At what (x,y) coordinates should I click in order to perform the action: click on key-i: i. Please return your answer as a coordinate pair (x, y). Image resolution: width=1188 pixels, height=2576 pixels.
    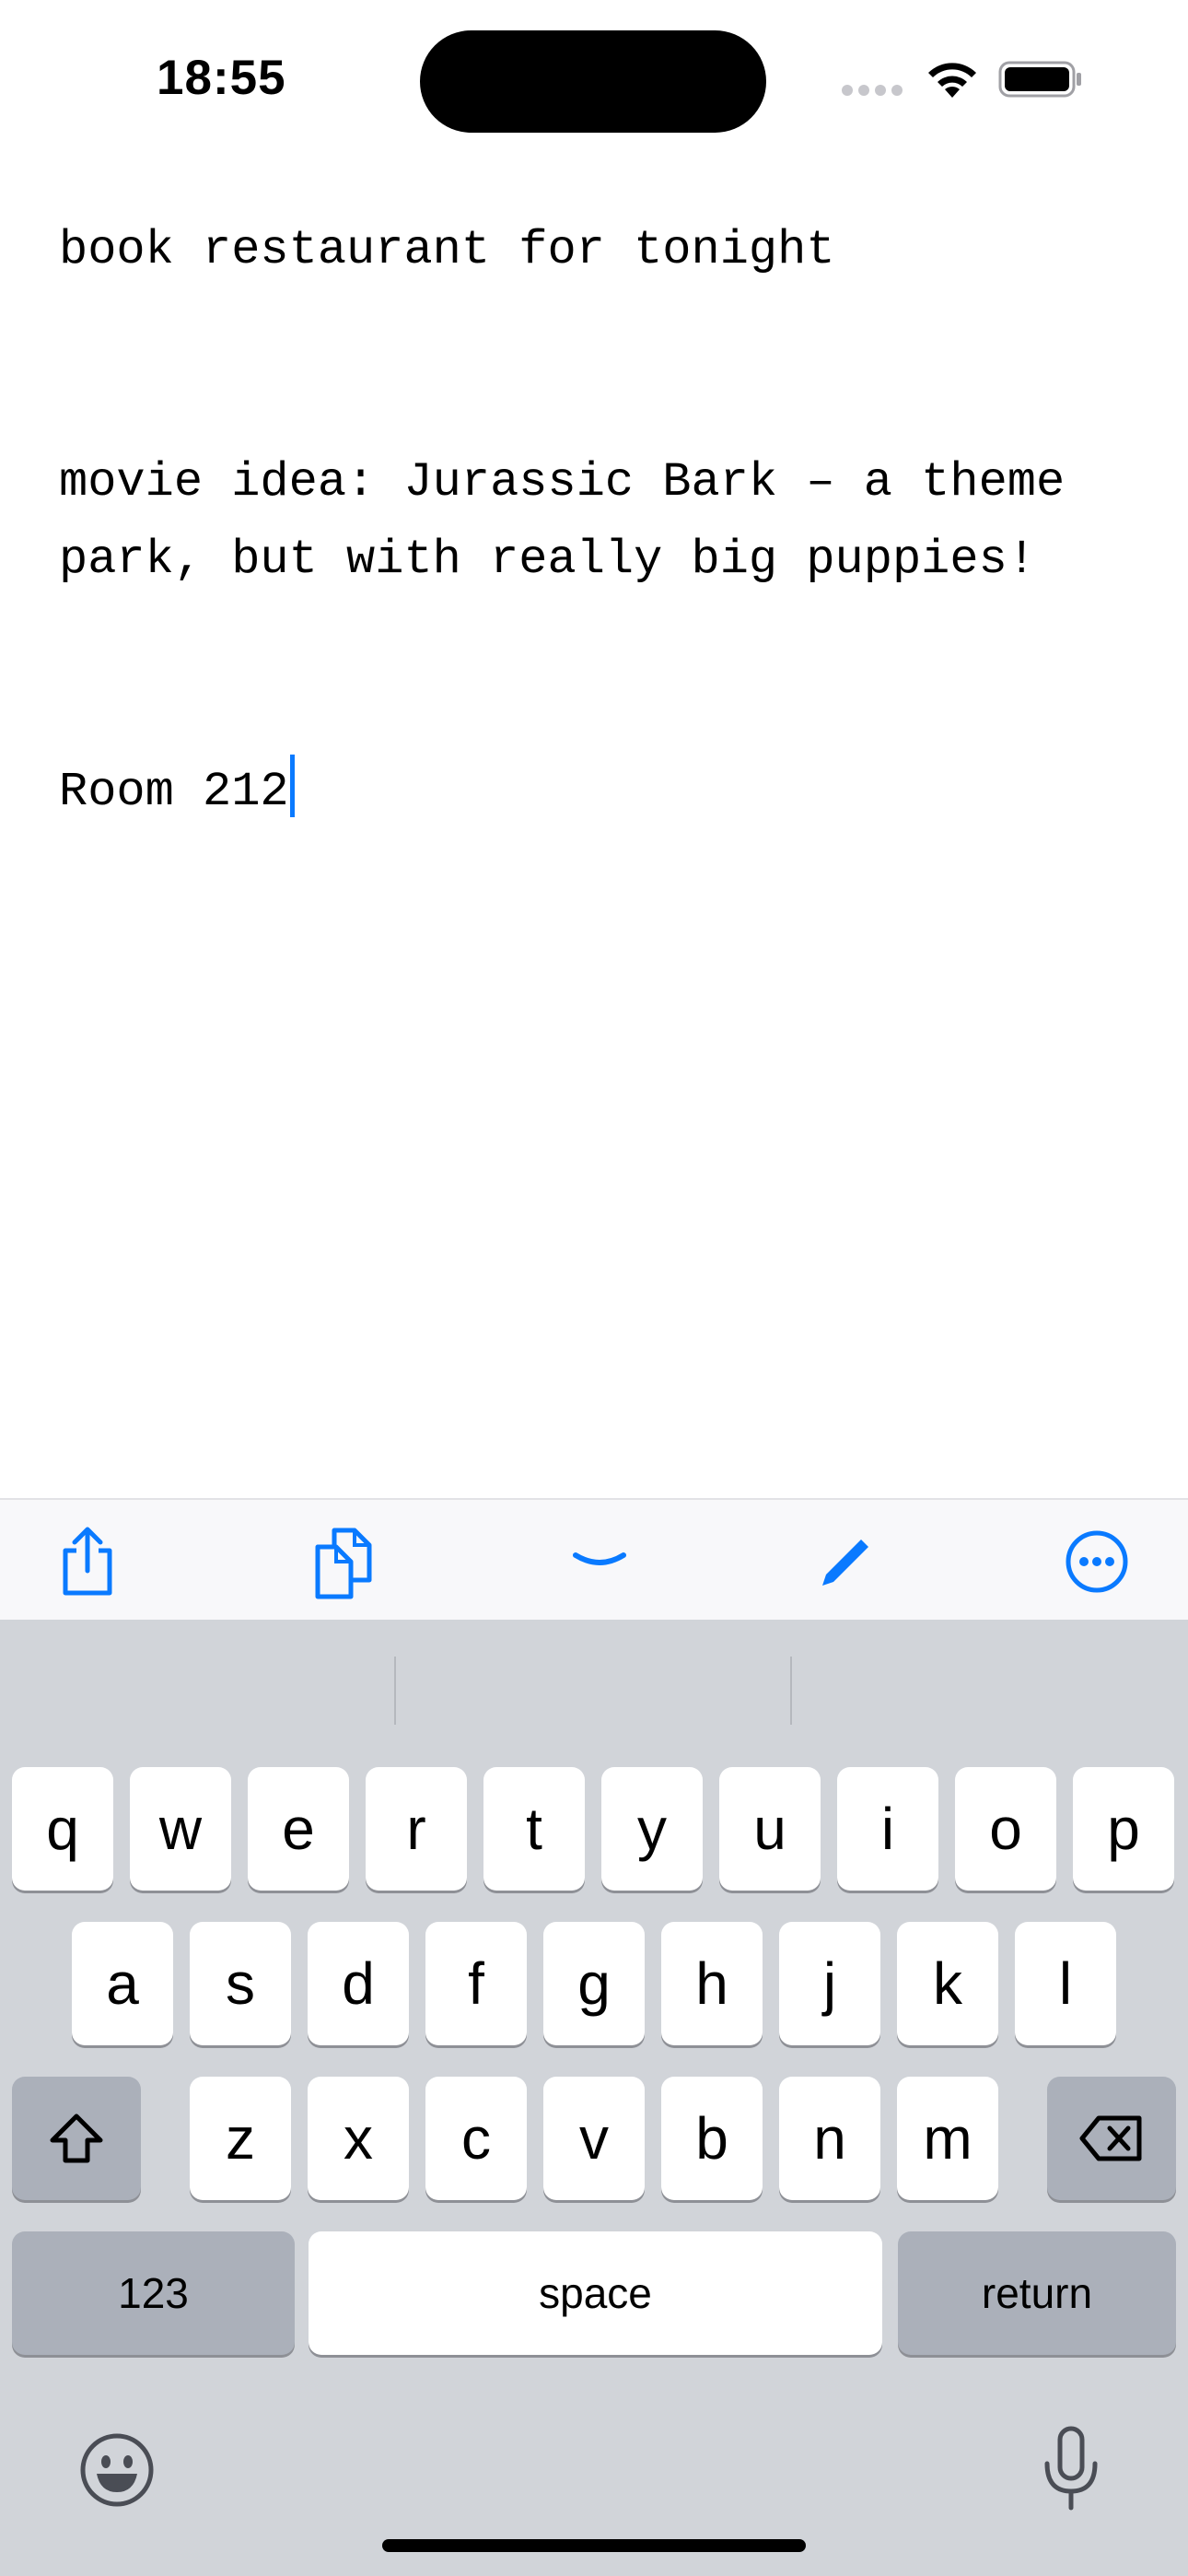
    Looking at the image, I should click on (887, 1829).